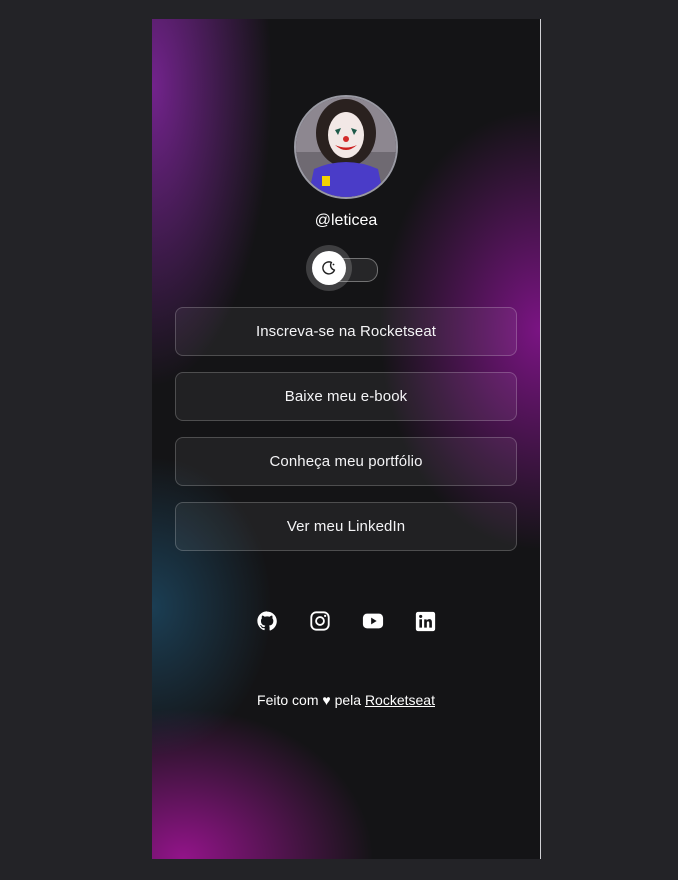 The image size is (678, 880). I want to click on link-button-rocketseat: Inscreva-se na Rocketseat, so click(346, 331).